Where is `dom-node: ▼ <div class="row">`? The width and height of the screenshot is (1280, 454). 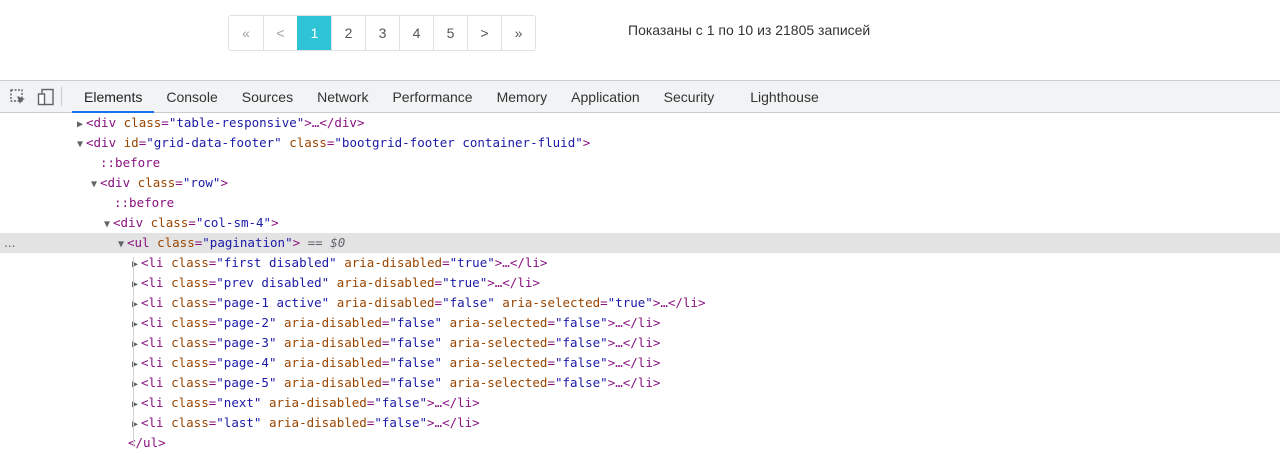
dom-node: ▼ <div class="row"> is located at coordinates (640, 183).